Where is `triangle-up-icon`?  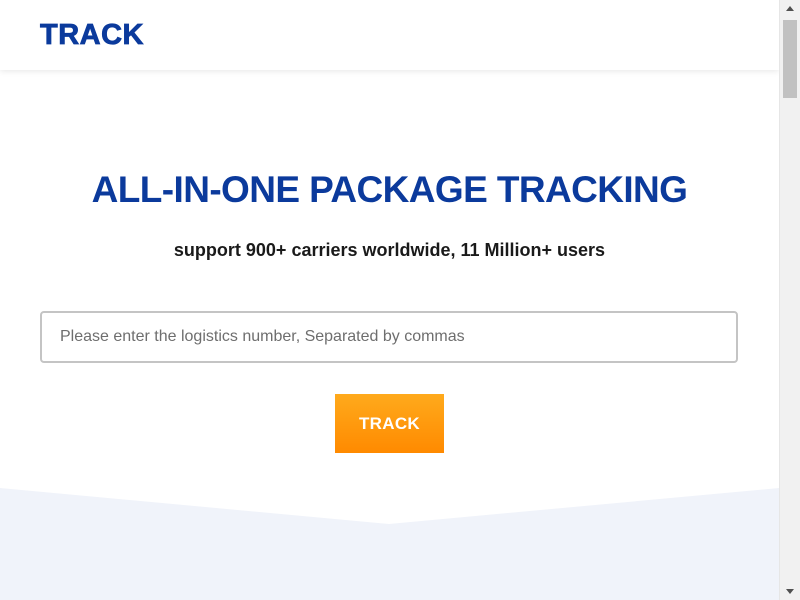
triangle-up-icon is located at coordinates (790, 8).